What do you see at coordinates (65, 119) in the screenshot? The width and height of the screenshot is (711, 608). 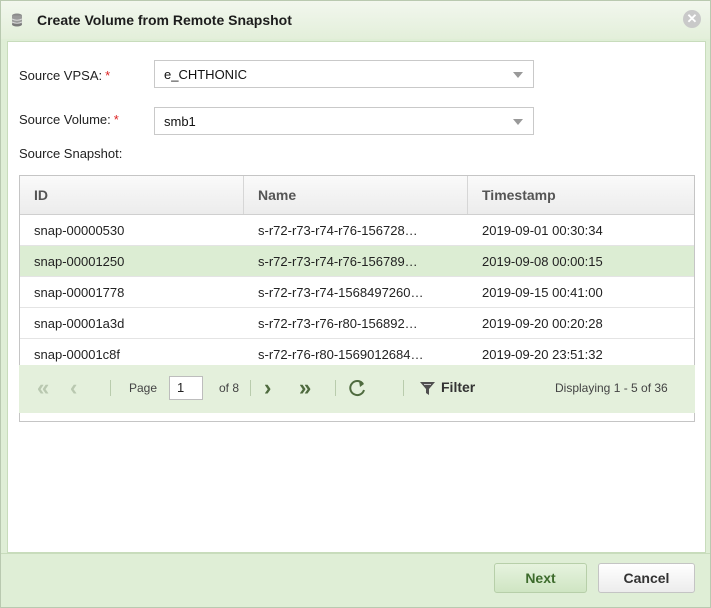 I see `source-volume-label-text: Source Volume:` at bounding box center [65, 119].